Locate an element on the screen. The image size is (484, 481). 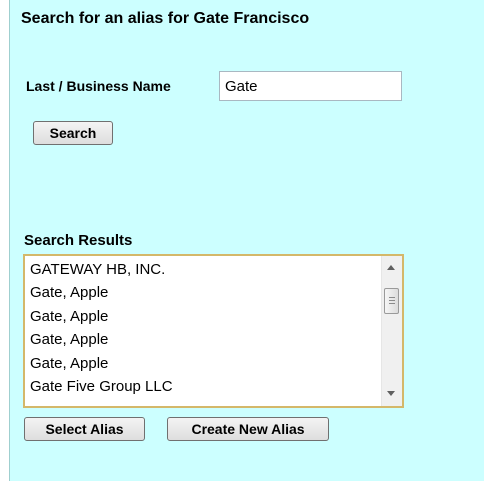
result-item-gate-apple-2: Gate, Apple is located at coordinates (198, 316).